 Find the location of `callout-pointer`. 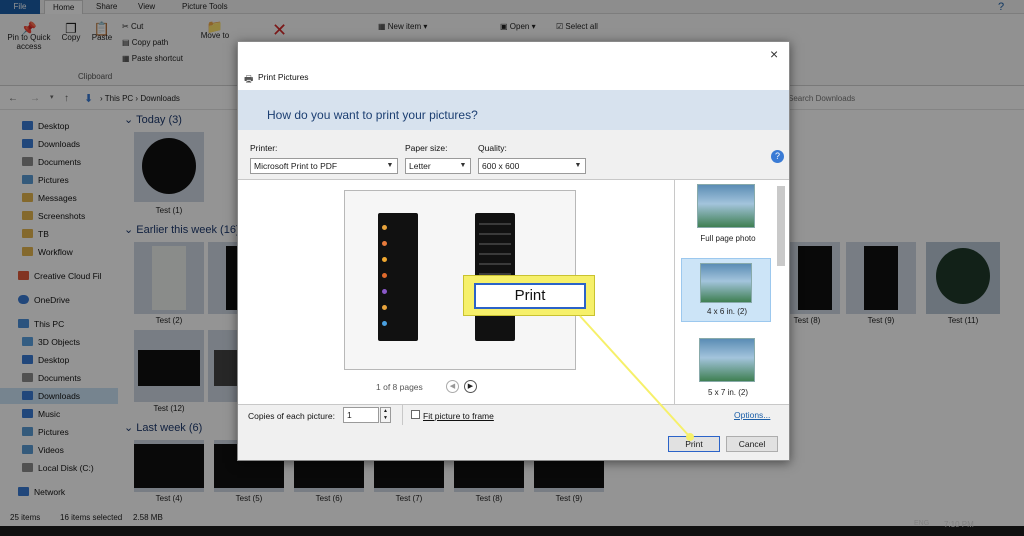

callout-pointer is located at coordinates (636, 378).